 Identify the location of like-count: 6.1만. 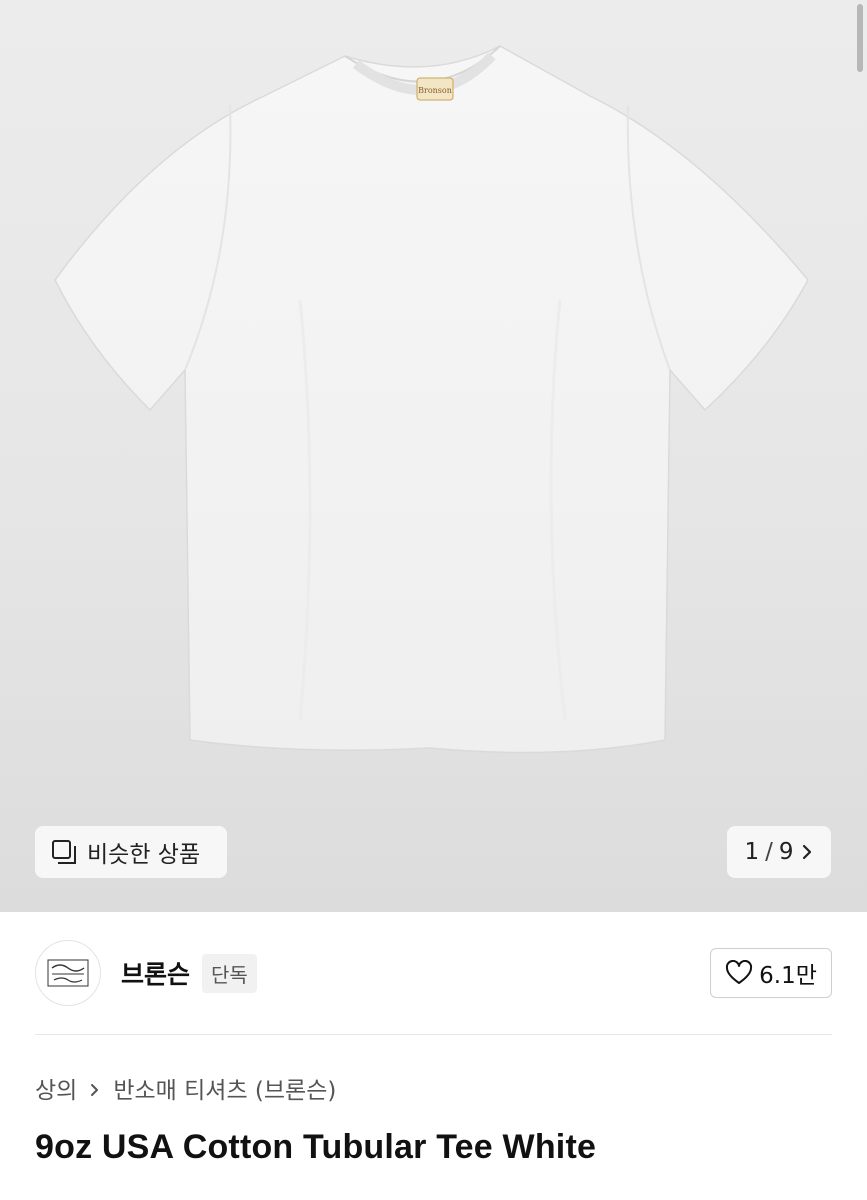
(788, 976).